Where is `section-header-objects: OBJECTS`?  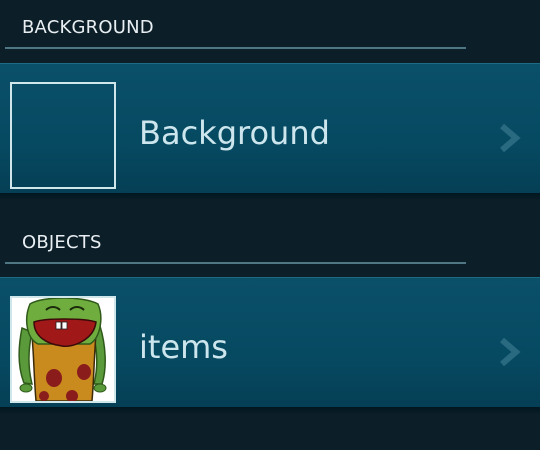 section-header-objects: OBJECTS is located at coordinates (270, 240).